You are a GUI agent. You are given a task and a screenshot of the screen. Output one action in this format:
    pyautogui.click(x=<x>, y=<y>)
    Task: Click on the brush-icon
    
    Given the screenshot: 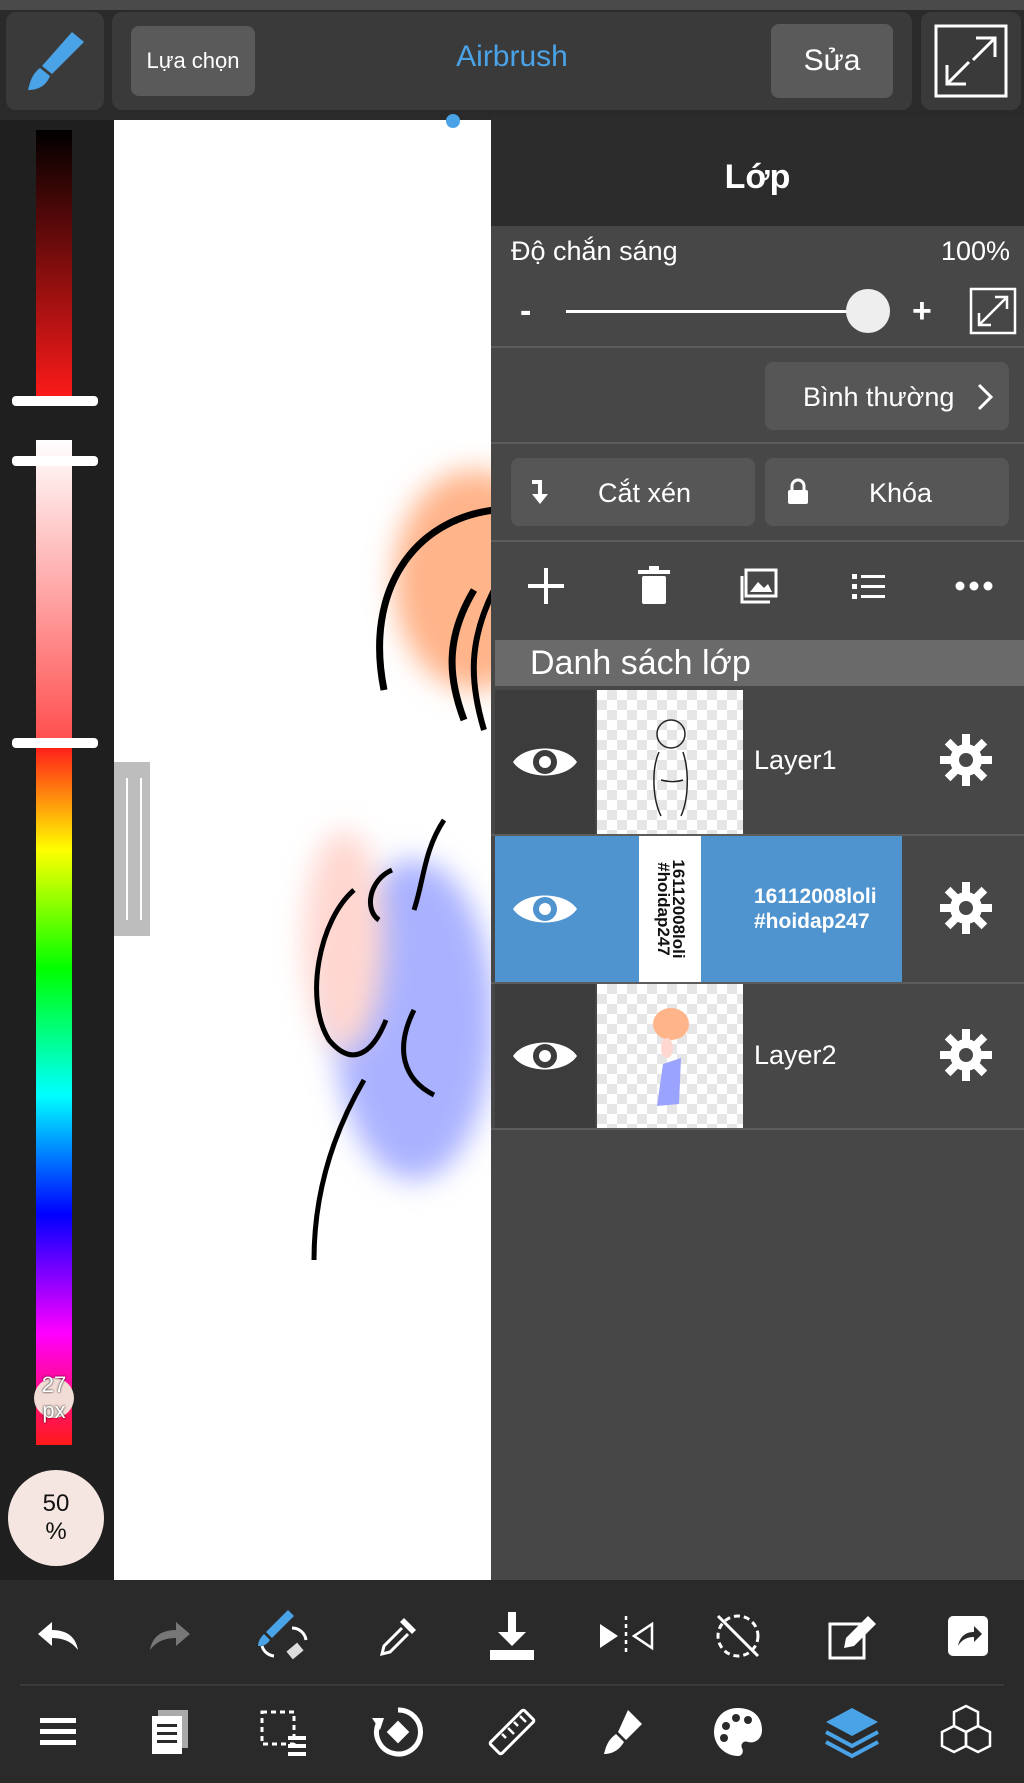 What is the action you would take?
    pyautogui.click(x=56, y=61)
    